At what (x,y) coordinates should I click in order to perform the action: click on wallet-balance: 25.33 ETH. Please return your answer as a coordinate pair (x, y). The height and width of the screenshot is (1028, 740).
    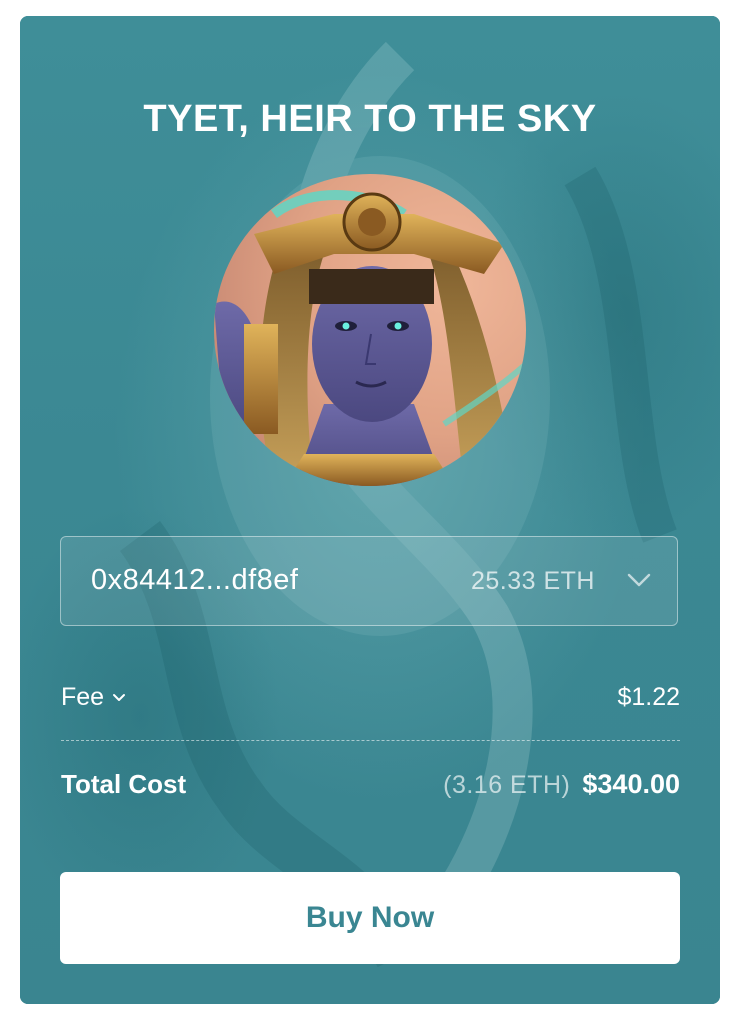
    Looking at the image, I should click on (532, 581).